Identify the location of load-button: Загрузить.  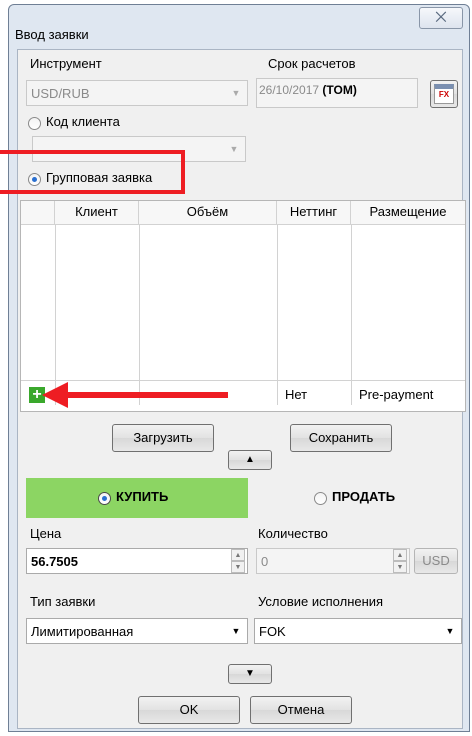
(163, 438).